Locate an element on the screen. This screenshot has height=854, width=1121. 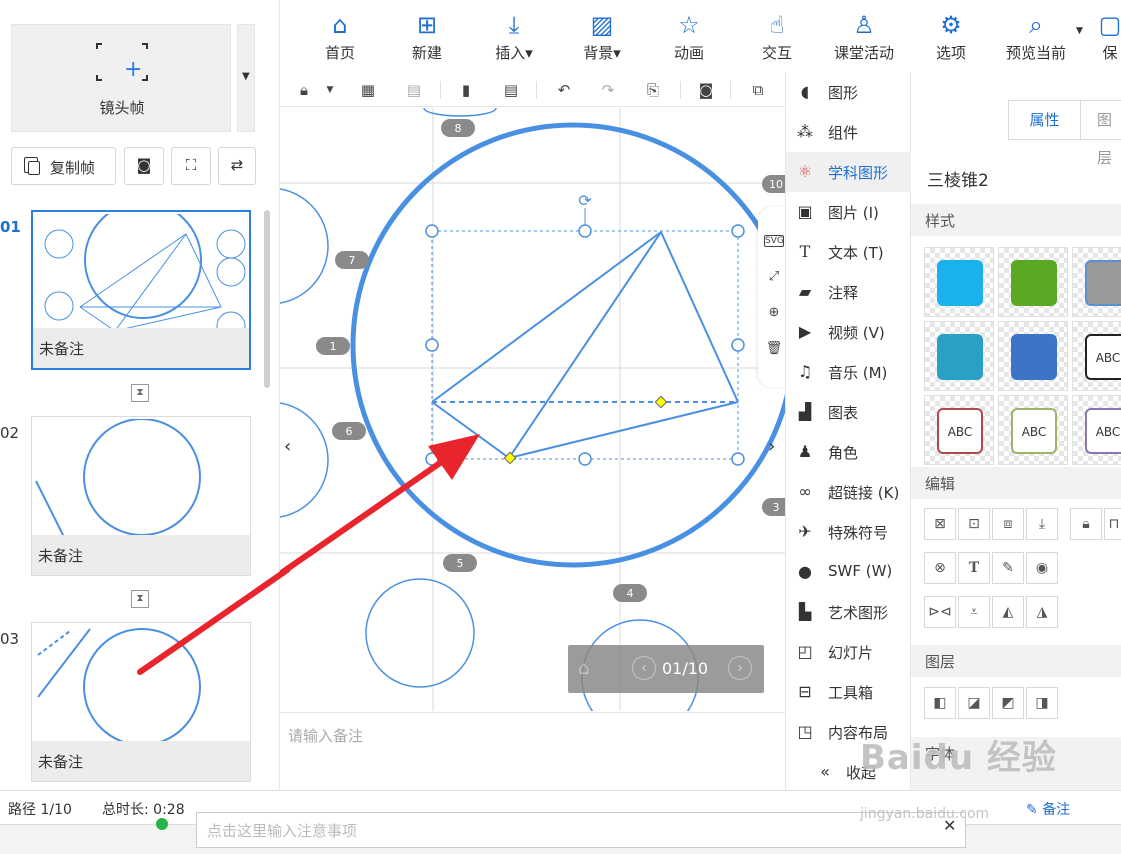
flip-vertical-icon: ⩡ is located at coordinates (974, 612).